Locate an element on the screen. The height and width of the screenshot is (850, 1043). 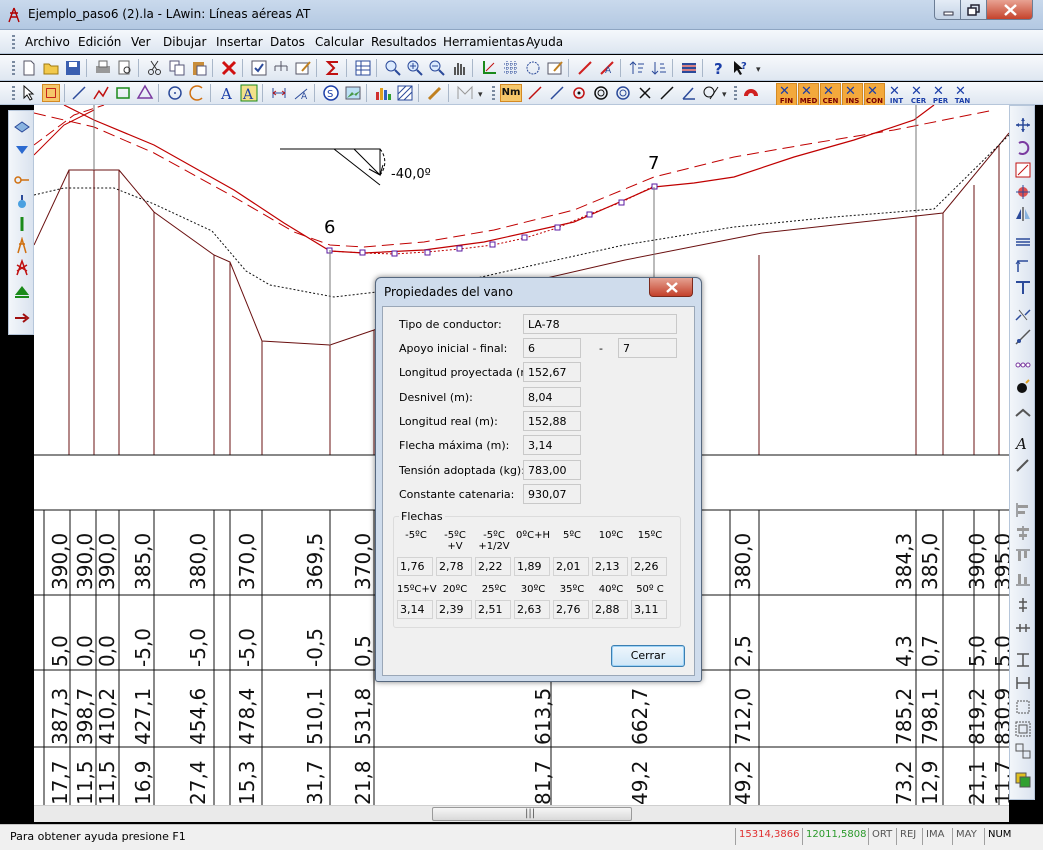
snap-int-button: ✕ INT is located at coordinates (896, 94).